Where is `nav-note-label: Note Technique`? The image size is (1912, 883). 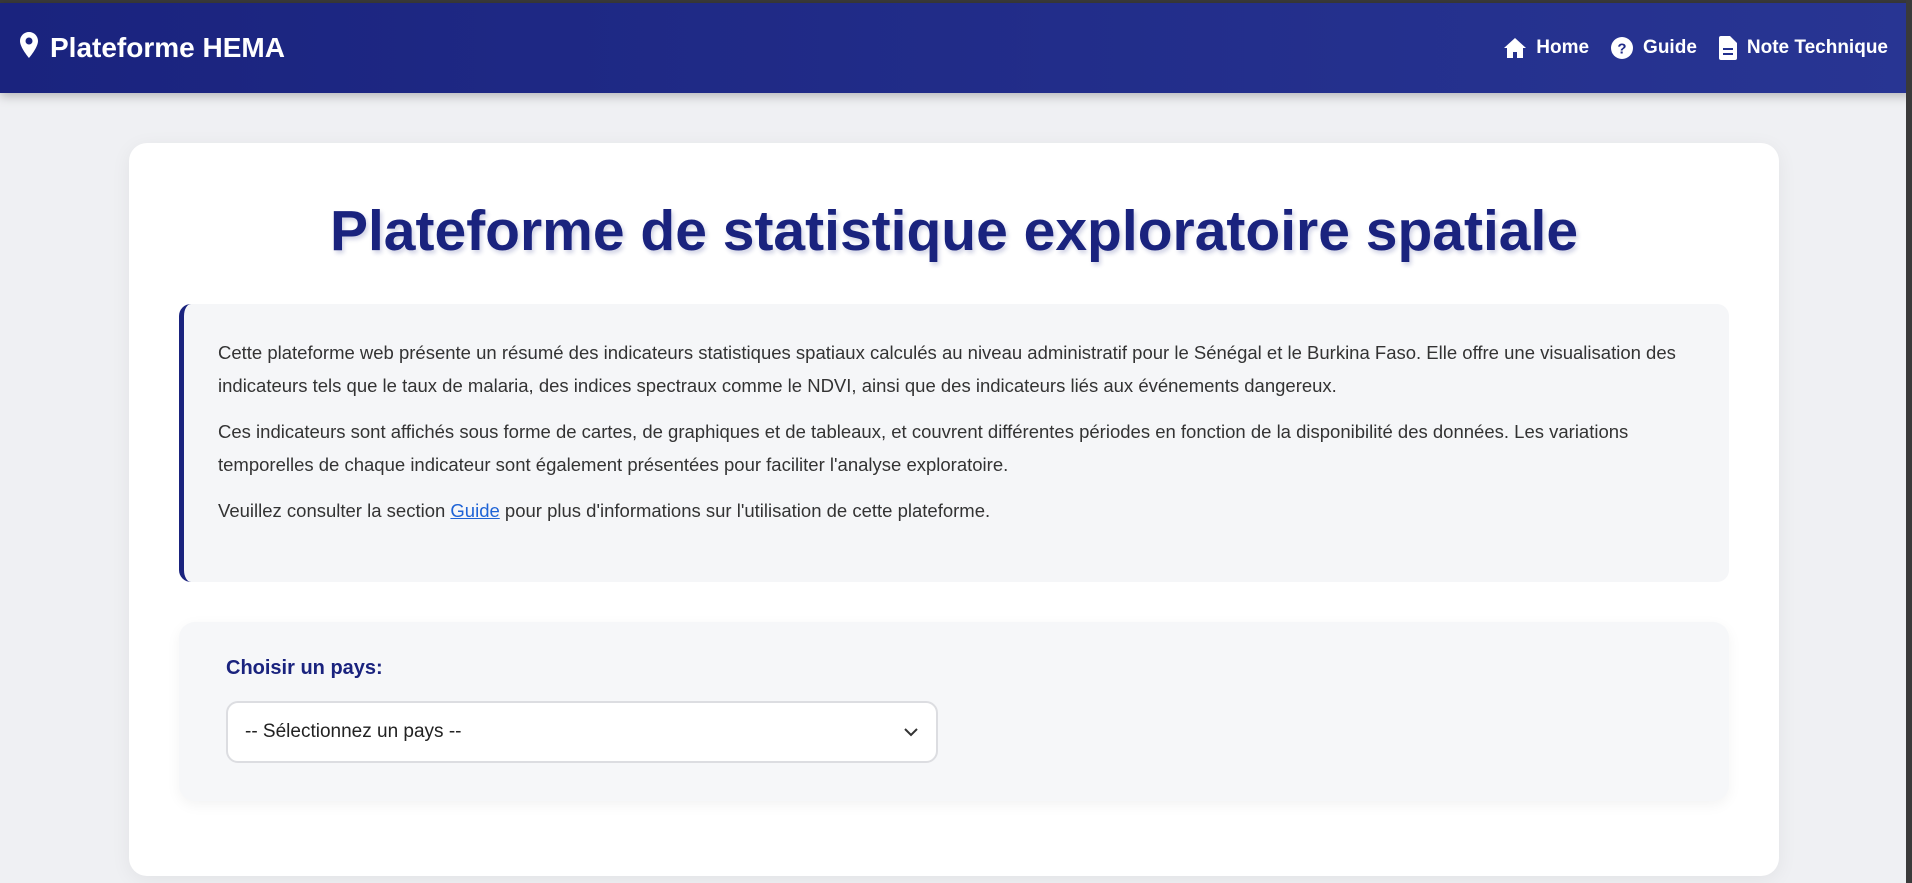
nav-note-label: Note Technique is located at coordinates (1817, 47).